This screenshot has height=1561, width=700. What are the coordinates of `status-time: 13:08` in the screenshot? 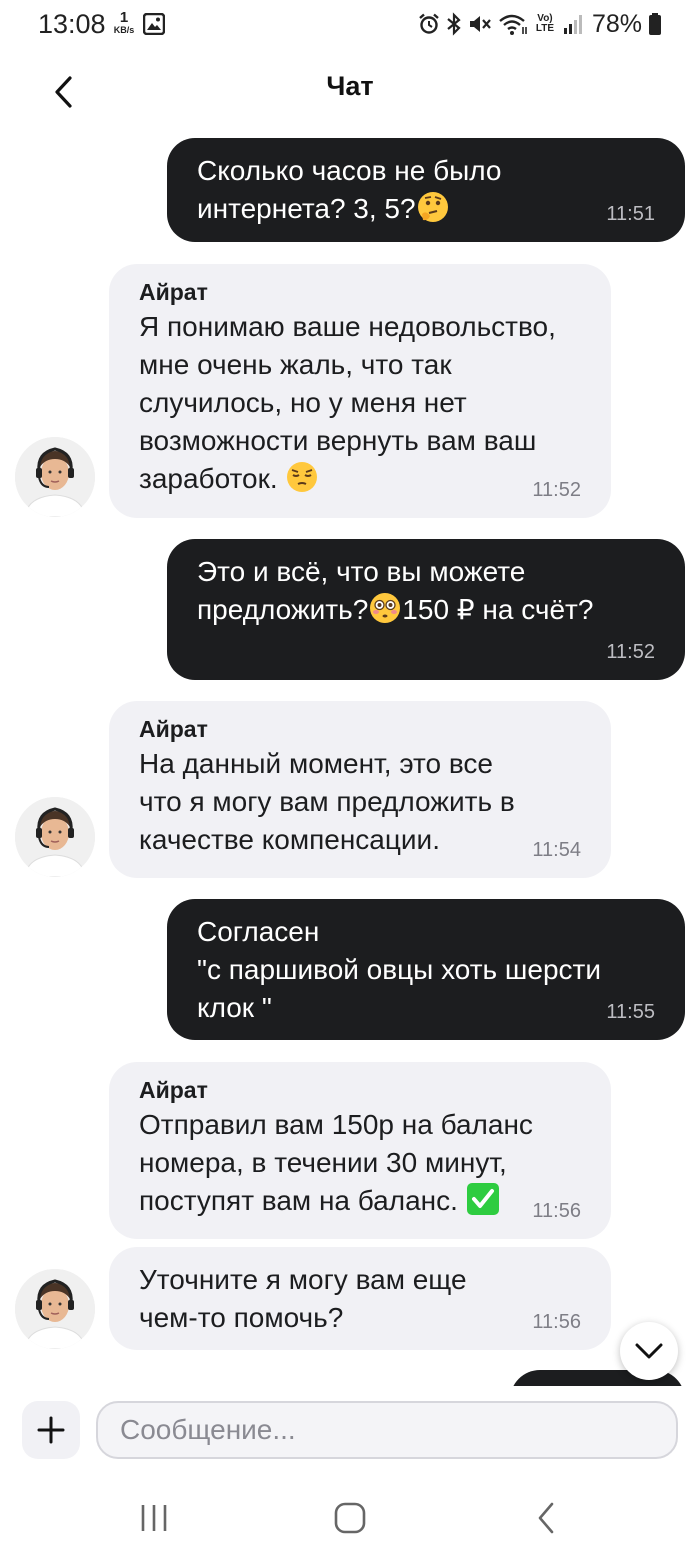 It's located at (72, 24).